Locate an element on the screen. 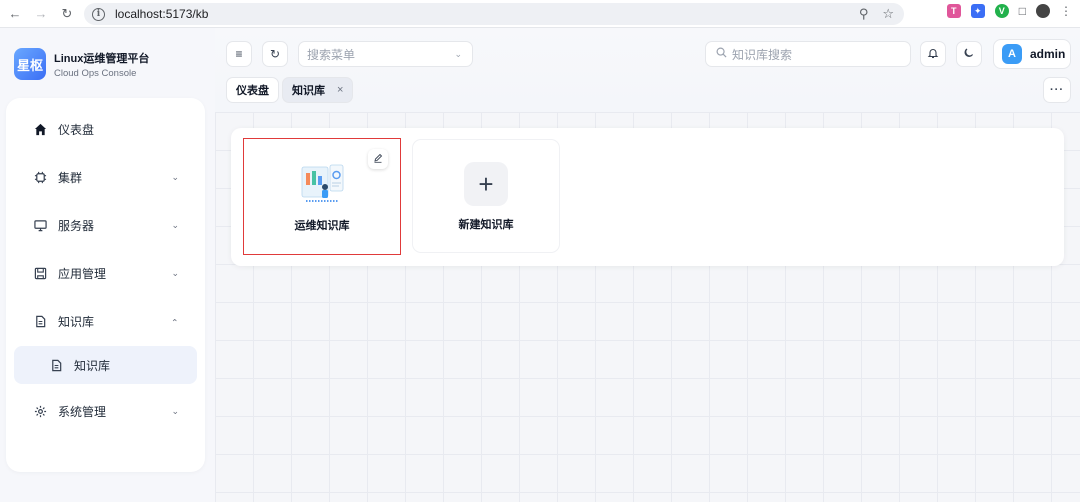  browser-menu-icon: ⋮ is located at coordinates (1066, 11).